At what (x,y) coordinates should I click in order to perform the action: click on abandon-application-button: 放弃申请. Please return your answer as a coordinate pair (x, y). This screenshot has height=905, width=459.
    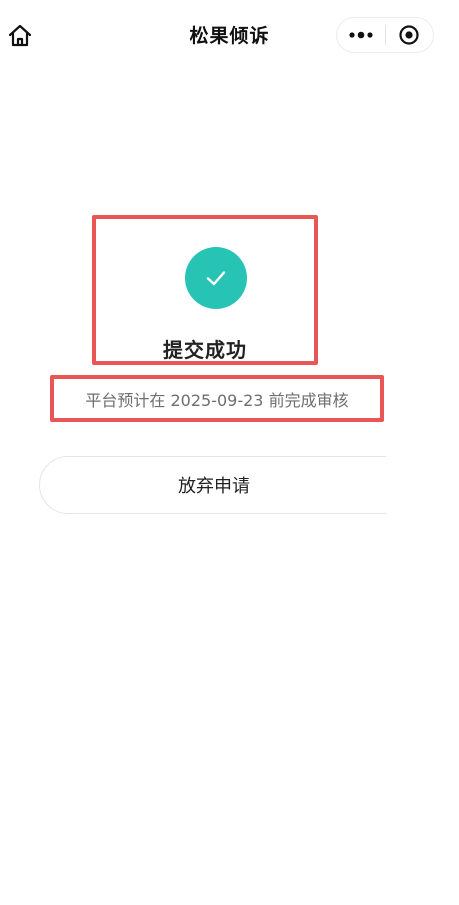
    Looking at the image, I should click on (229, 485).